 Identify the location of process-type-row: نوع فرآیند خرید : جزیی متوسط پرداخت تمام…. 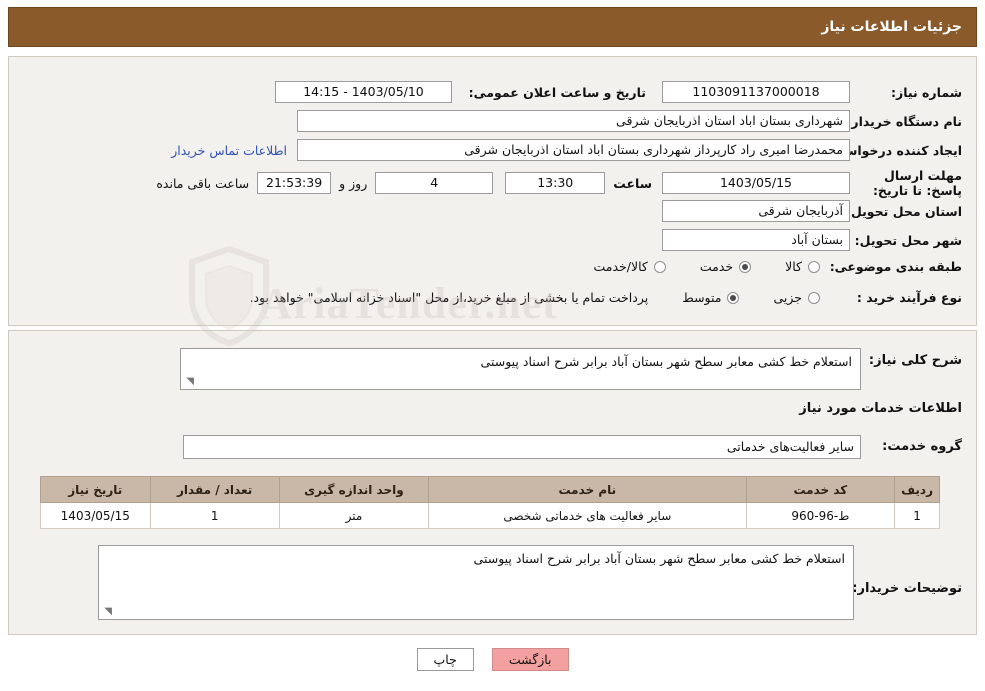
(606, 297).